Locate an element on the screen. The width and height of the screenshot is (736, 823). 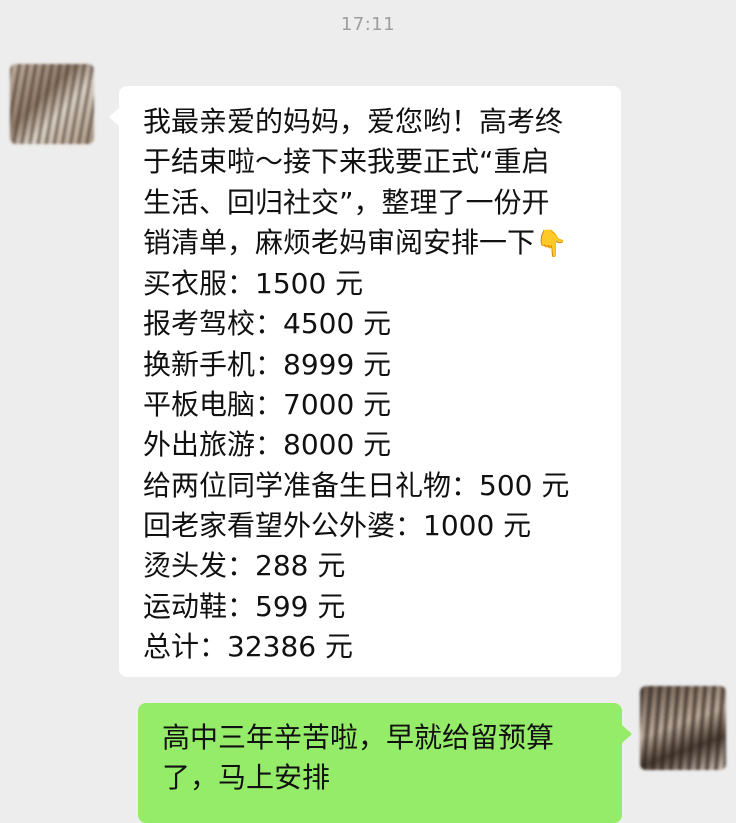
message-line: 生活、回归社交”，整理了一份开 is located at coordinates (346, 202).